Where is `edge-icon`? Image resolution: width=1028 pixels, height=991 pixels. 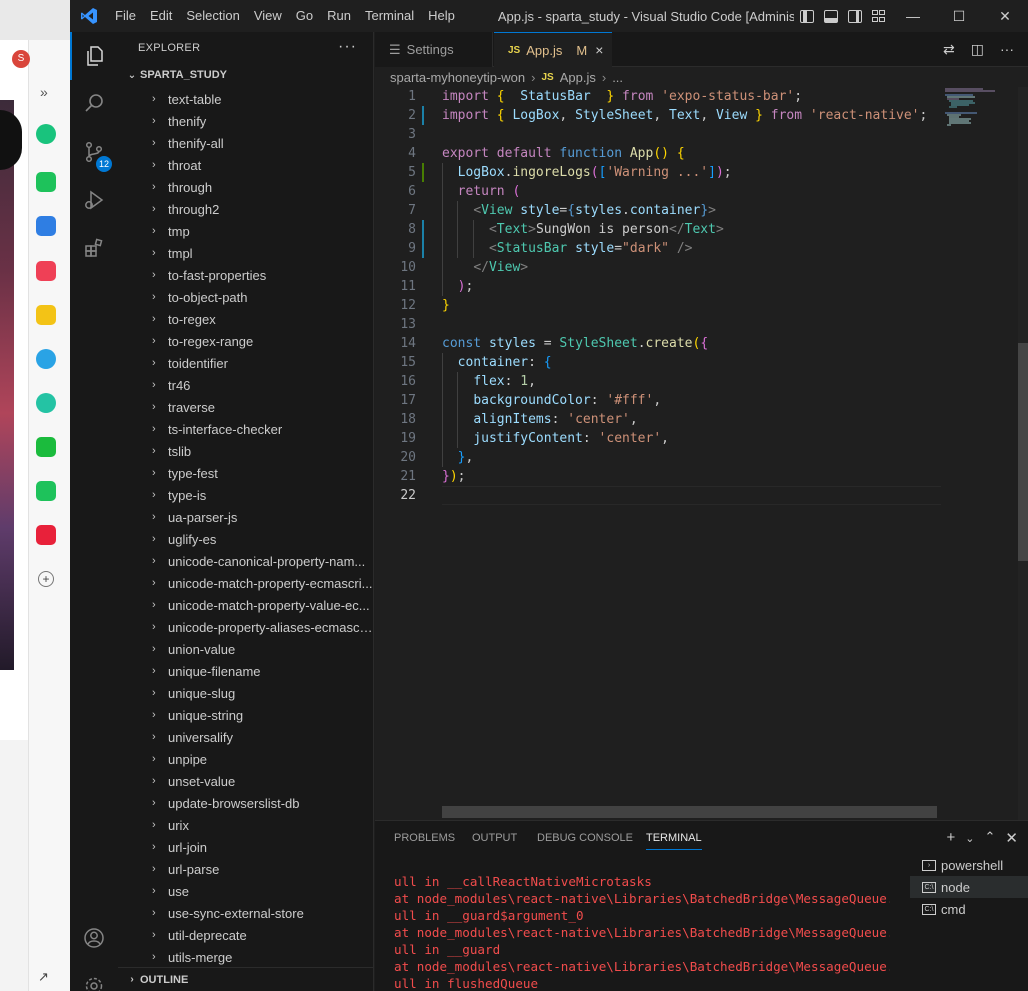
edge-icon is located at coordinates (46, 359).